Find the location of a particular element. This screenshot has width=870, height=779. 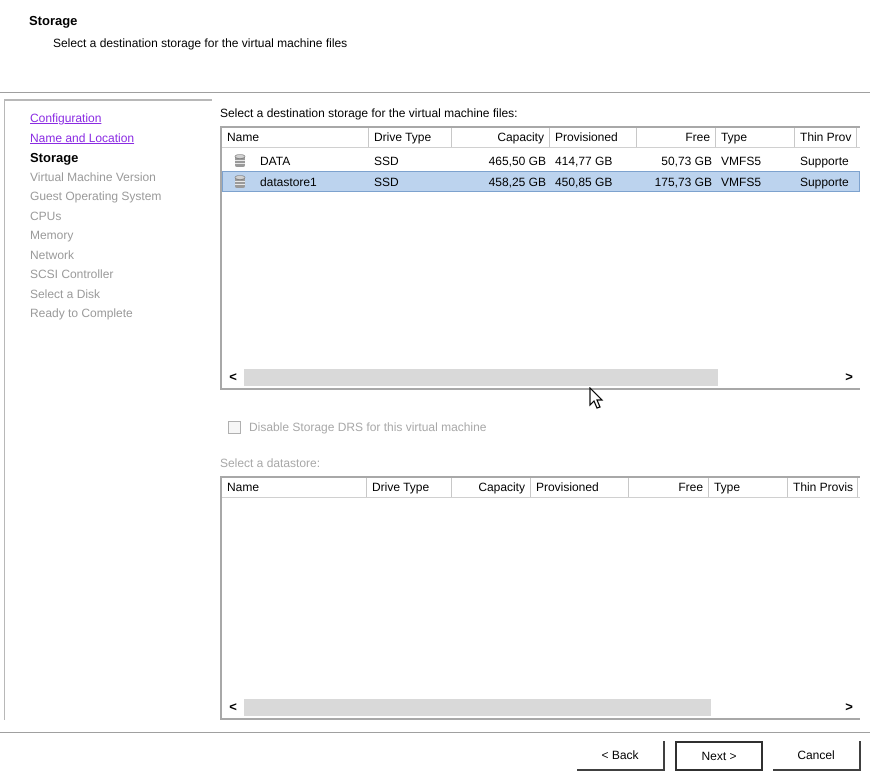

wizard-step: Name and Location is located at coordinates (121, 138).